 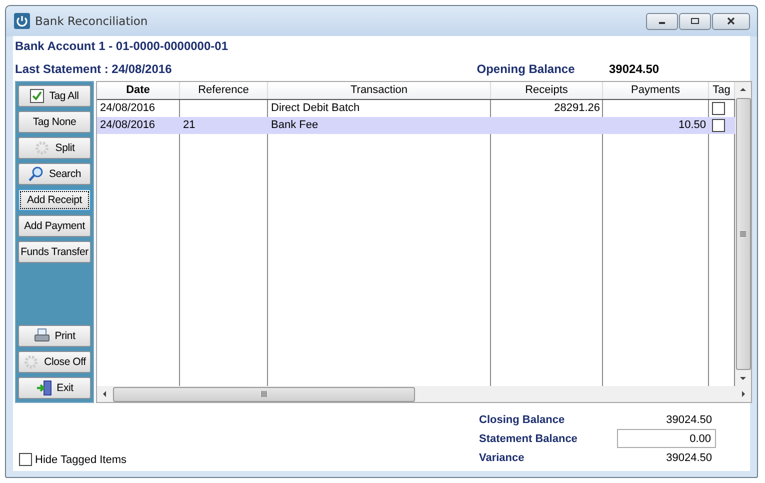 What do you see at coordinates (577, 108) in the screenshot?
I see `table-cell-text: 28291.26` at bounding box center [577, 108].